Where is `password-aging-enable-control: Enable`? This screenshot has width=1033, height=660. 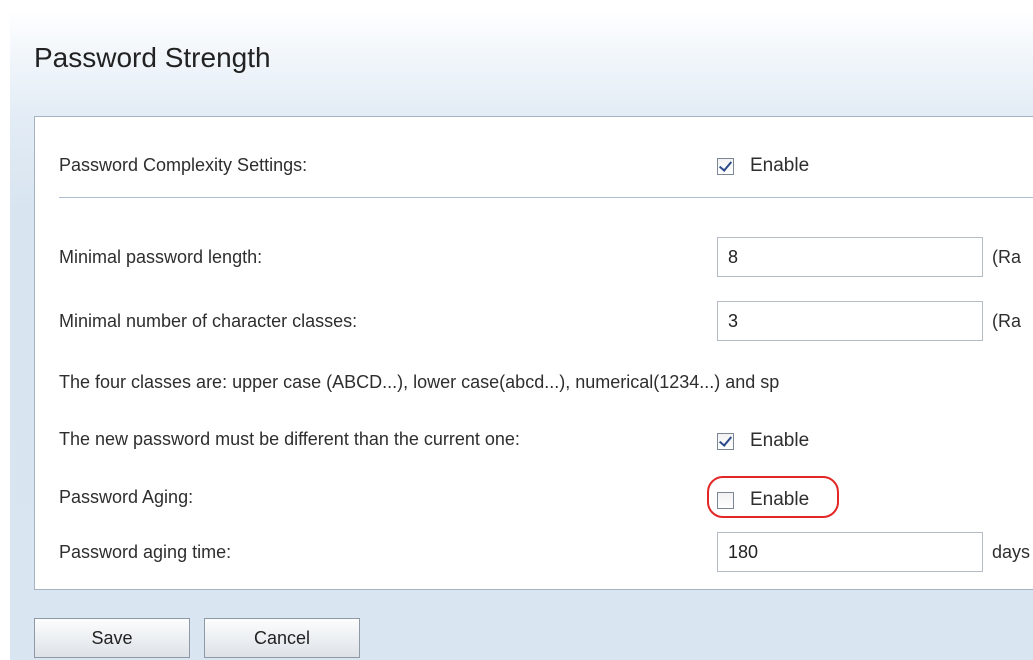 password-aging-enable-control: Enable is located at coordinates (763, 500).